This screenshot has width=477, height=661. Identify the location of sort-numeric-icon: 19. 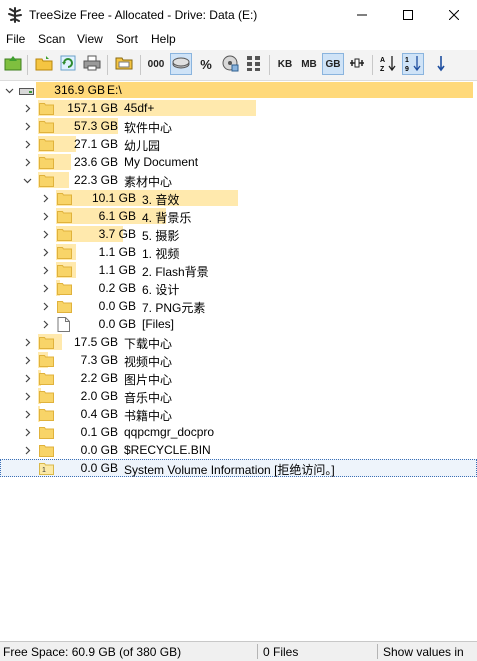
(413, 64).